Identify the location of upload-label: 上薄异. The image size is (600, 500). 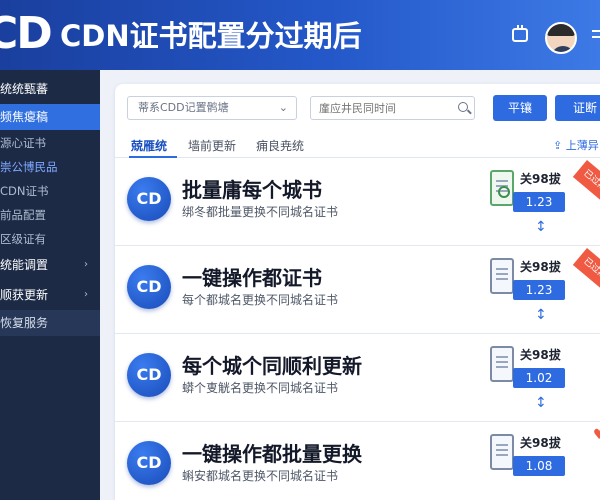
(582, 145).